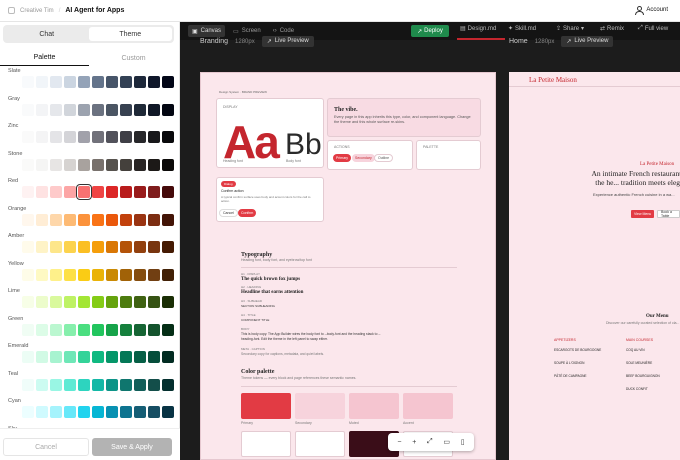 This screenshot has height=460, width=680. I want to click on tab-chat: Chat, so click(47, 34).